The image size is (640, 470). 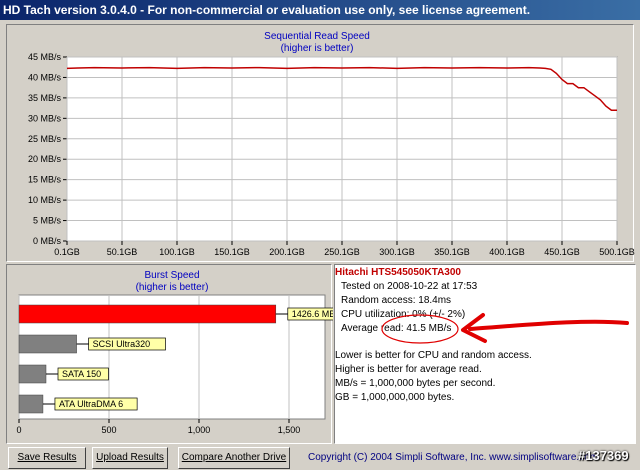 What do you see at coordinates (122, 252) in the screenshot?
I see `x-tick-label: 50.1GB` at bounding box center [122, 252].